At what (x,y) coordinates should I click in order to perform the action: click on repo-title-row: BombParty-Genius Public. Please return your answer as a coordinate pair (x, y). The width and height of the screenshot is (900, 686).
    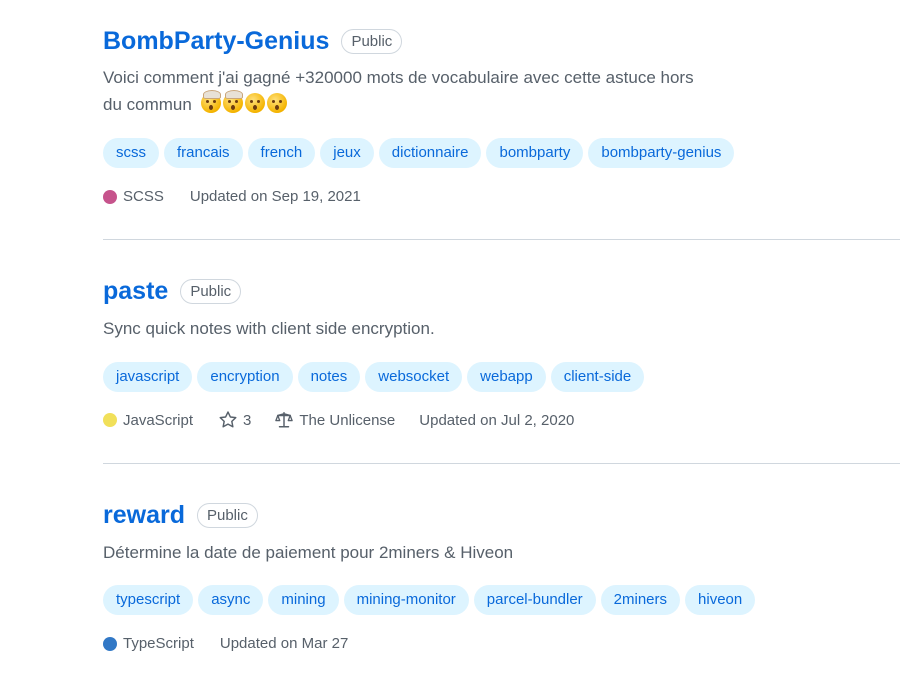
    Looking at the image, I should click on (253, 41).